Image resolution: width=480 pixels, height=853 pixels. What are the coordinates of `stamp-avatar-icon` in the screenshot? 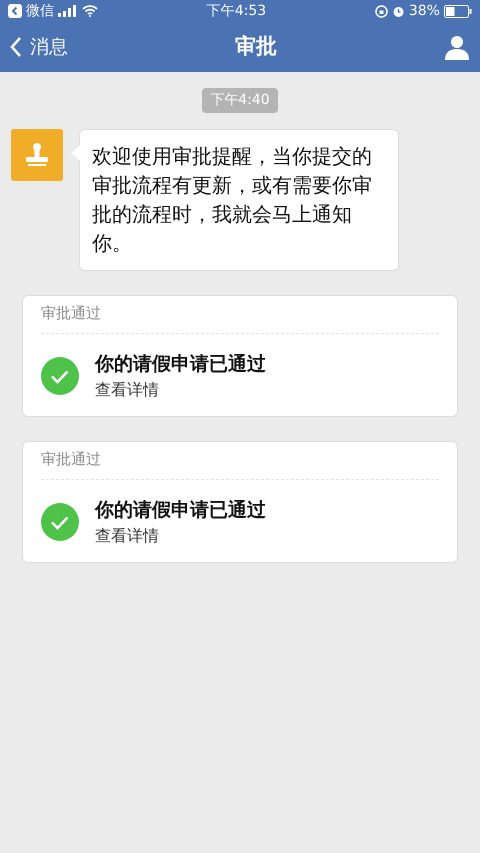 It's located at (37, 155).